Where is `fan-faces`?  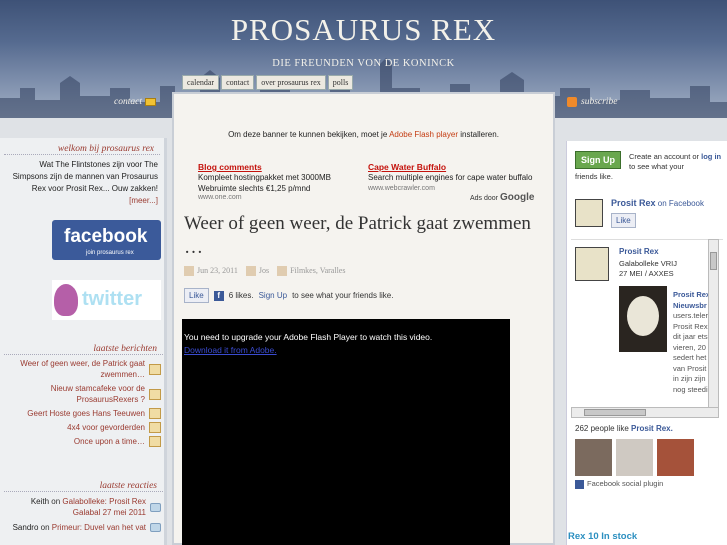 fan-faces is located at coordinates (634, 457).